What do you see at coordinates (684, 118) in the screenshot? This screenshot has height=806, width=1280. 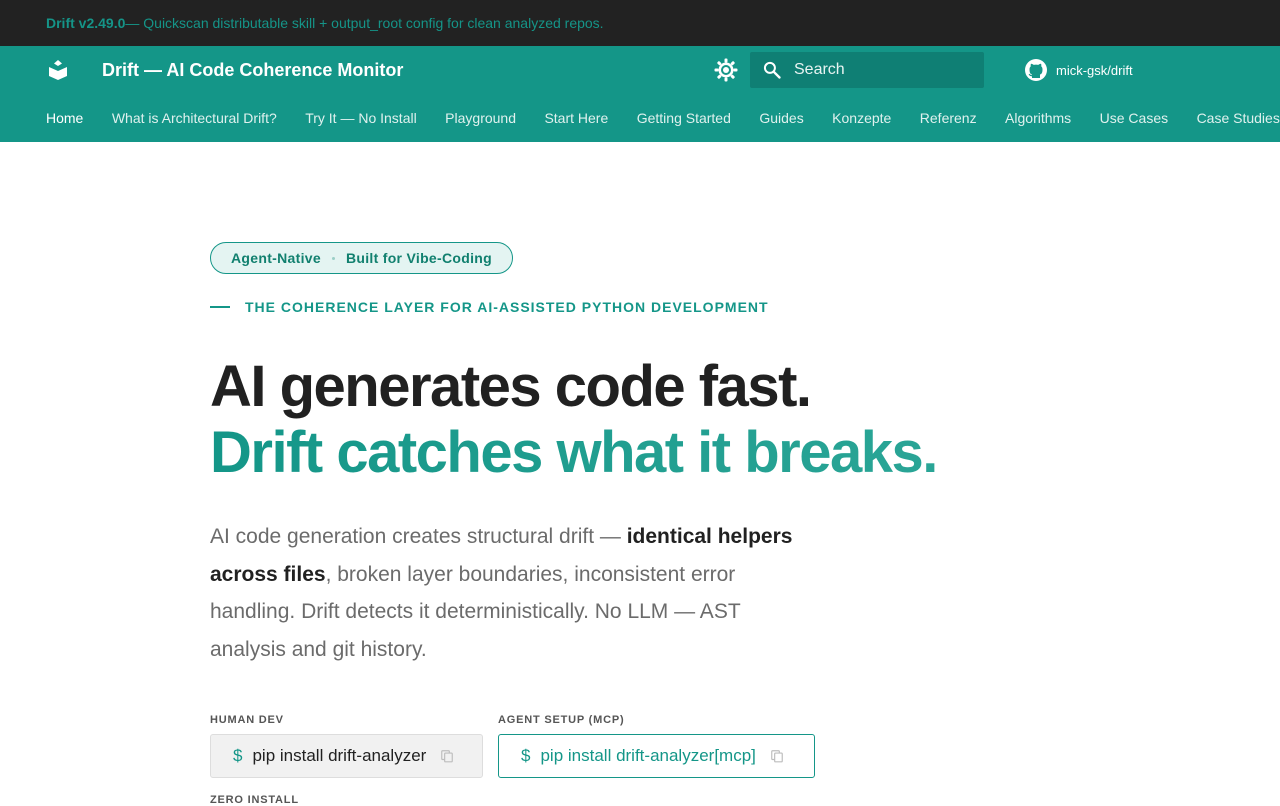 I see `tab-getting-started: Getting Started` at bounding box center [684, 118].